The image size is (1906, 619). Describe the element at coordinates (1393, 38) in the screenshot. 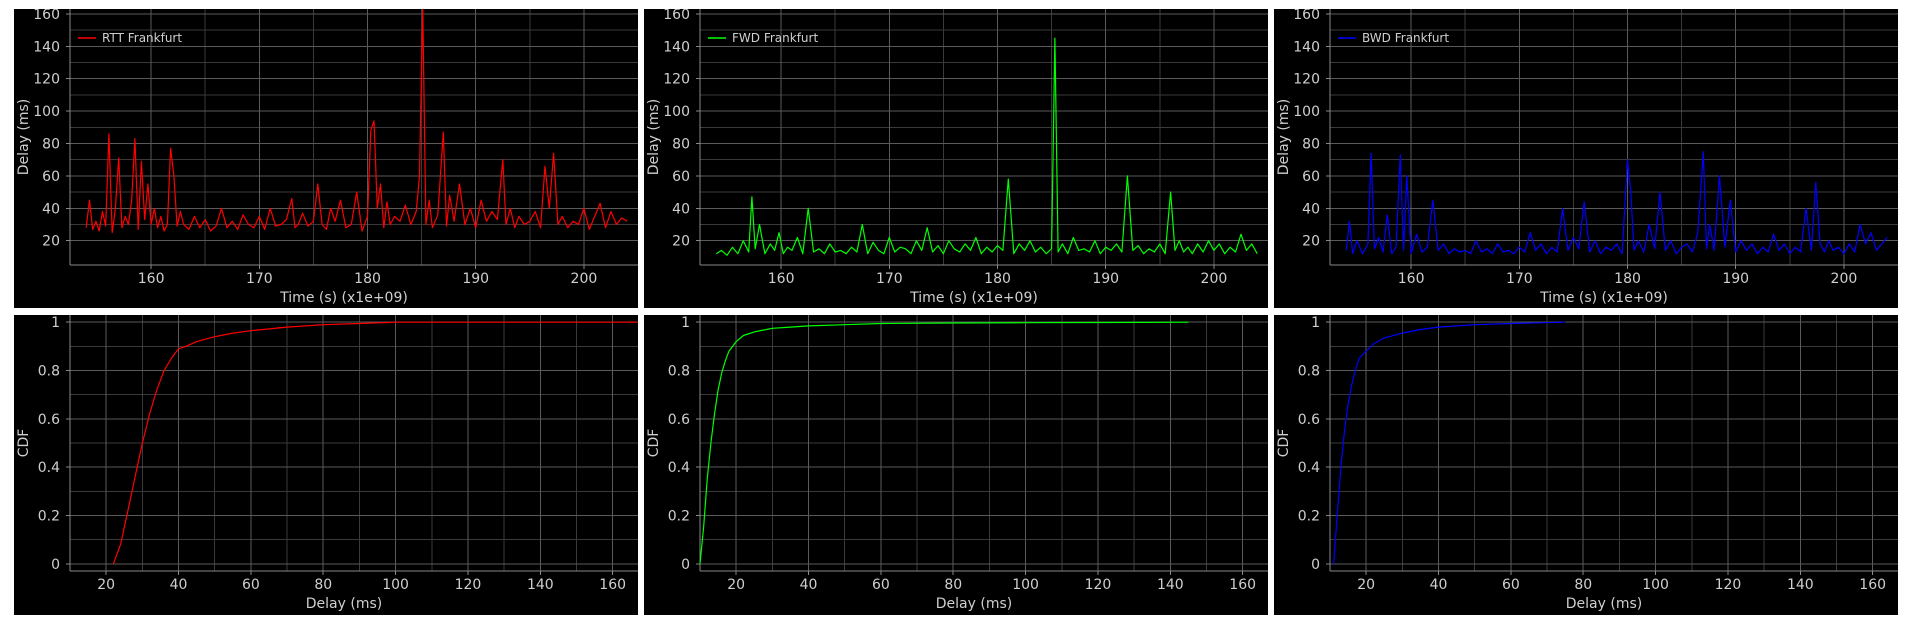

I see `legend: BWD Frankfurt` at that location.